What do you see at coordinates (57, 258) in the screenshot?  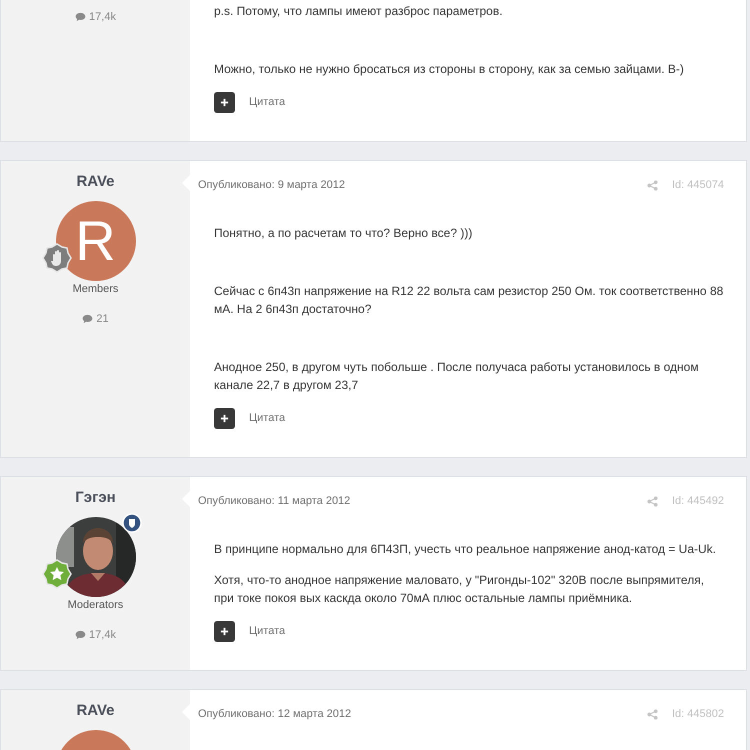 I see `hand-badge-icon` at bounding box center [57, 258].